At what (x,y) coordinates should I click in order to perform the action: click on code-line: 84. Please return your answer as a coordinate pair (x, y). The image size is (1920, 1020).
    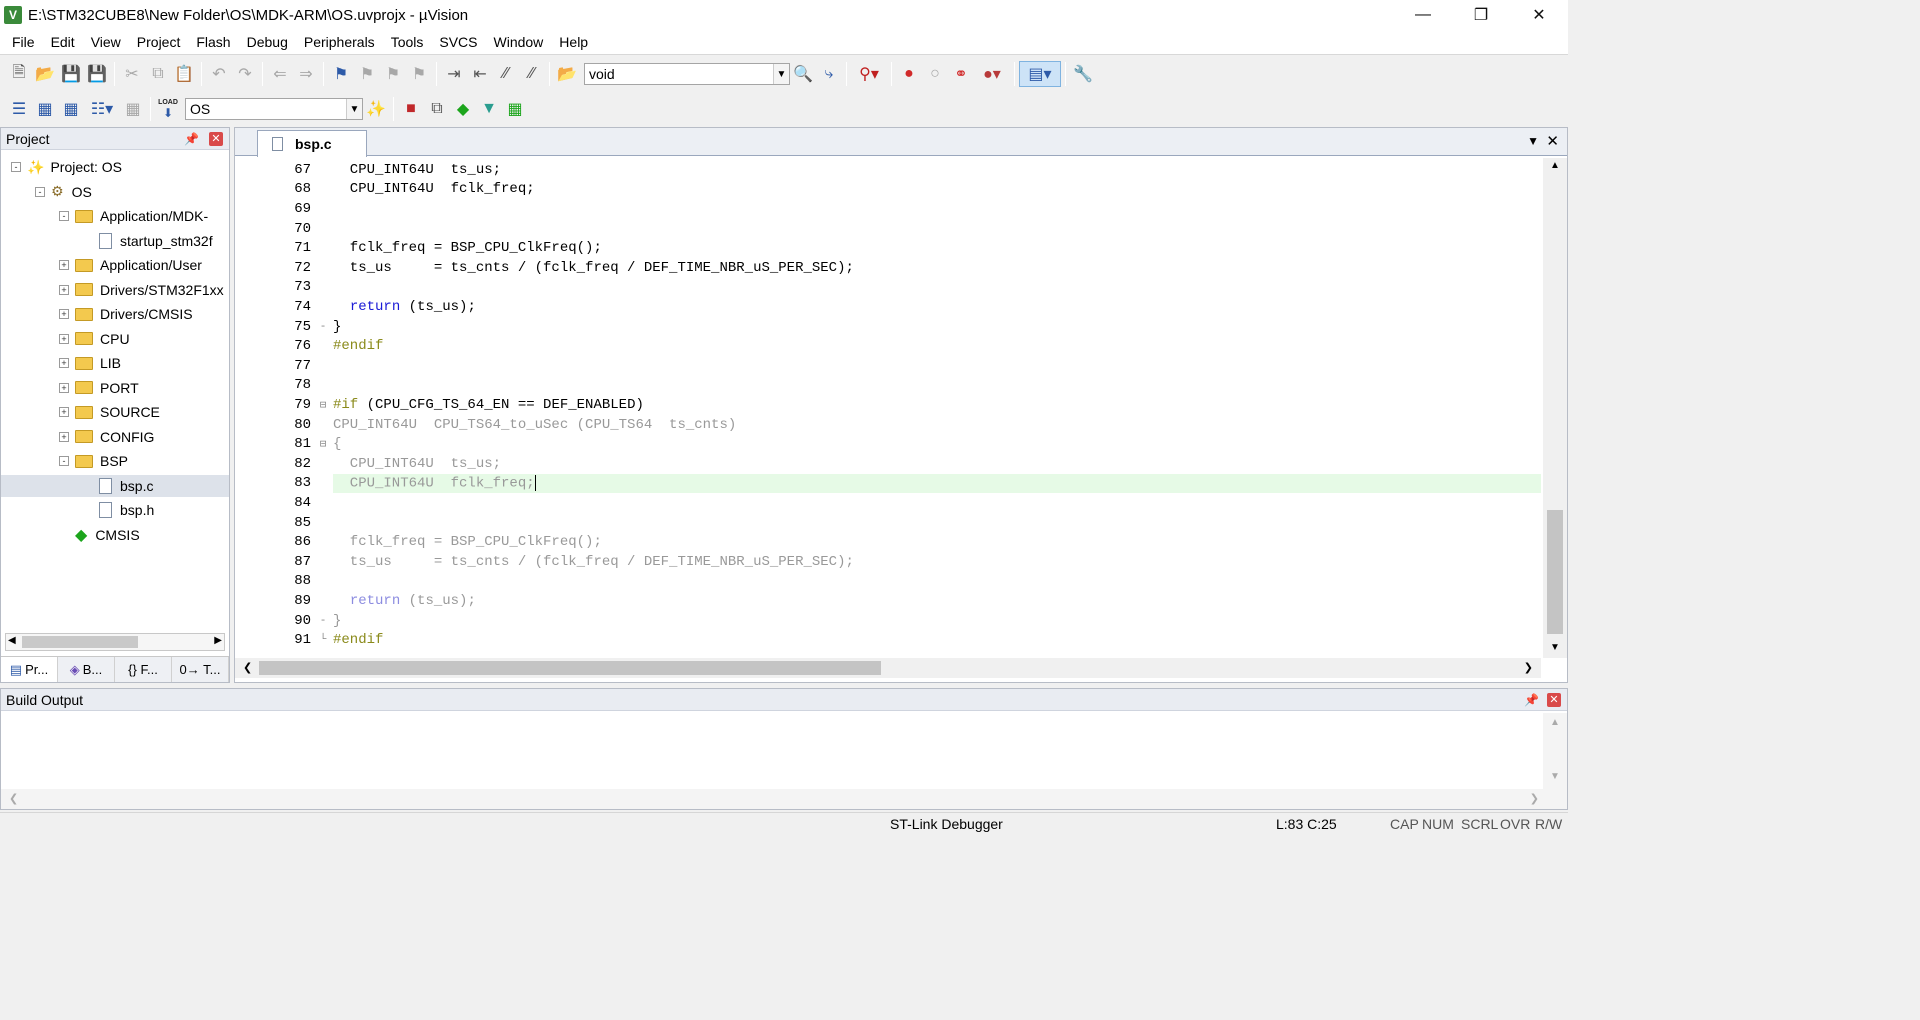
    Looking at the image, I should click on (888, 503).